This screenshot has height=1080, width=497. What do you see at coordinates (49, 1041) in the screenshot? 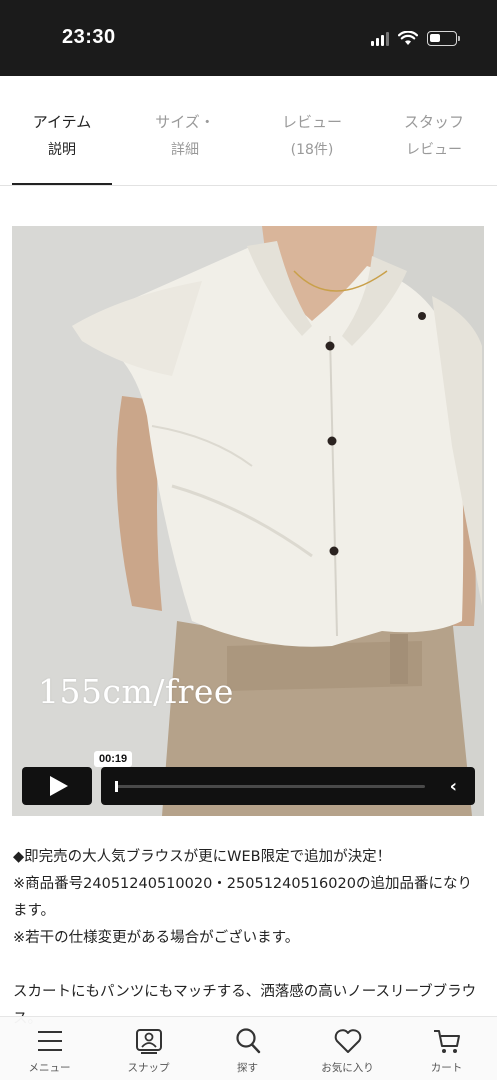
I see `menu-icon` at bounding box center [49, 1041].